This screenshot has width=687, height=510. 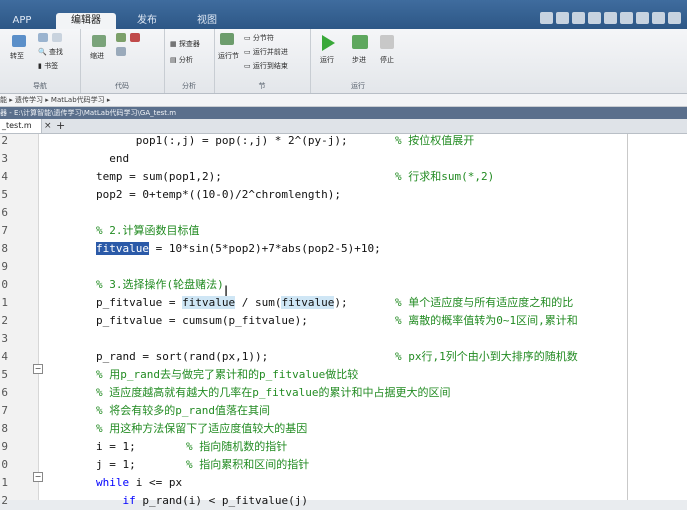 I want to click on run-to-end-button: ▭ 运行到结束, so click(x=266, y=66).